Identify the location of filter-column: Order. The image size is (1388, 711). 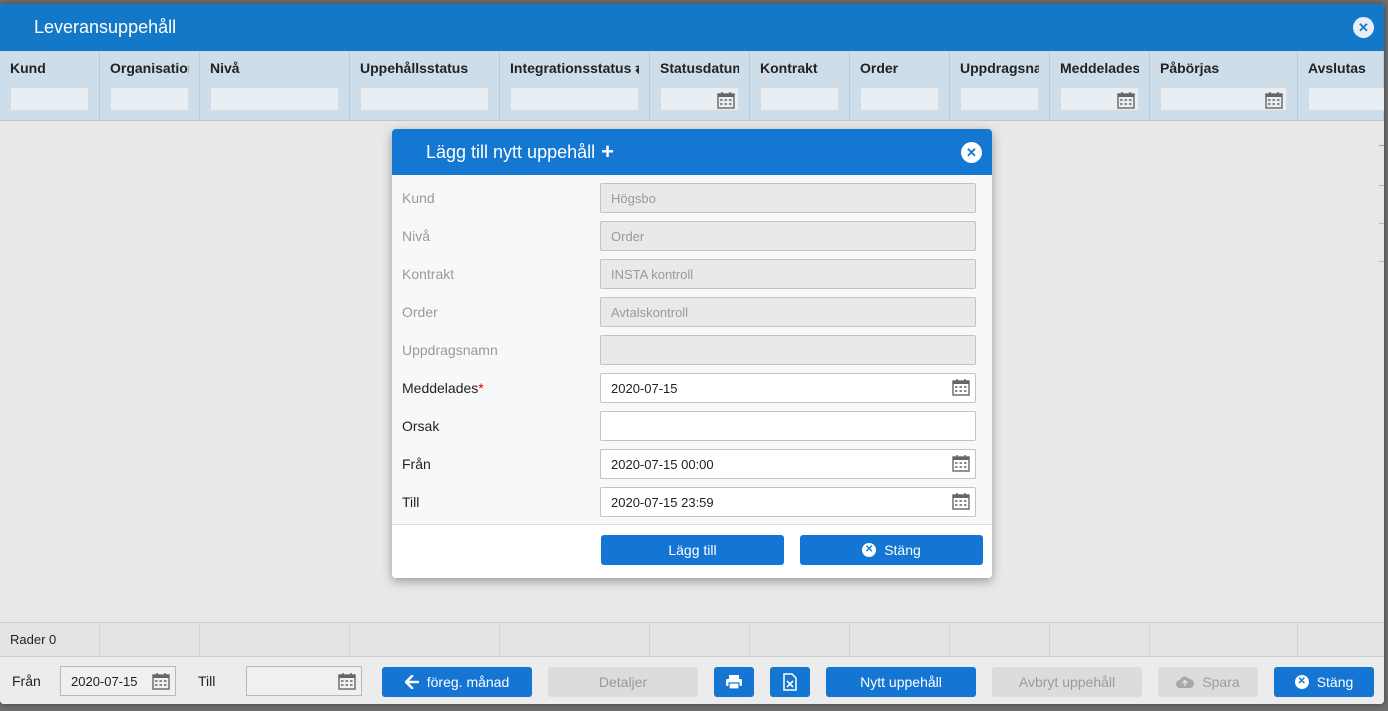
(900, 85).